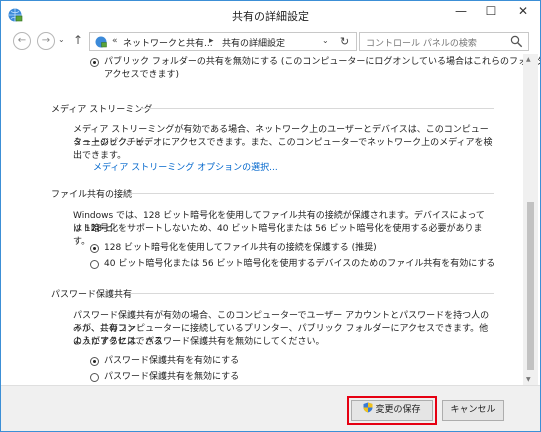 The image size is (541, 432). I want to click on address-bar: « ネットワークと共有... ▸ 共有の詳細設定 ⌄ ↻, so click(223, 41).